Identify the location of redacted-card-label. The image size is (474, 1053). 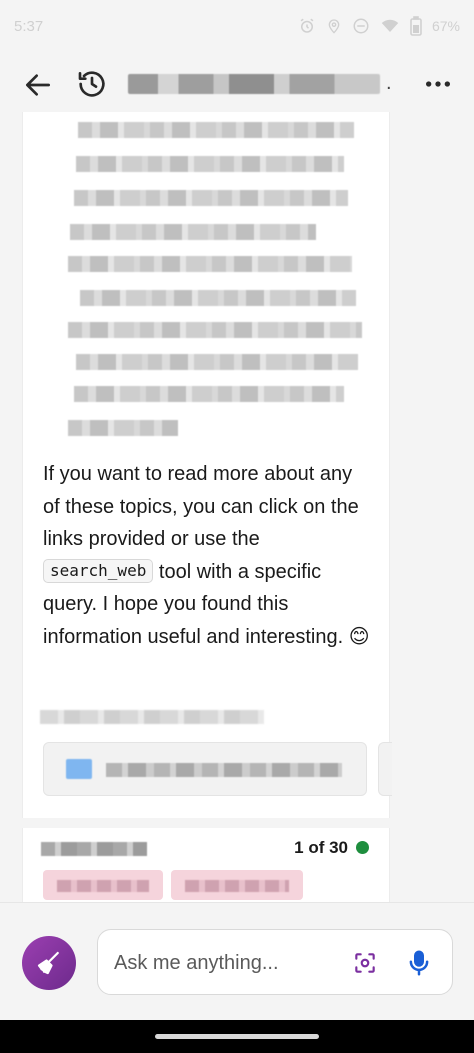
(94, 849).